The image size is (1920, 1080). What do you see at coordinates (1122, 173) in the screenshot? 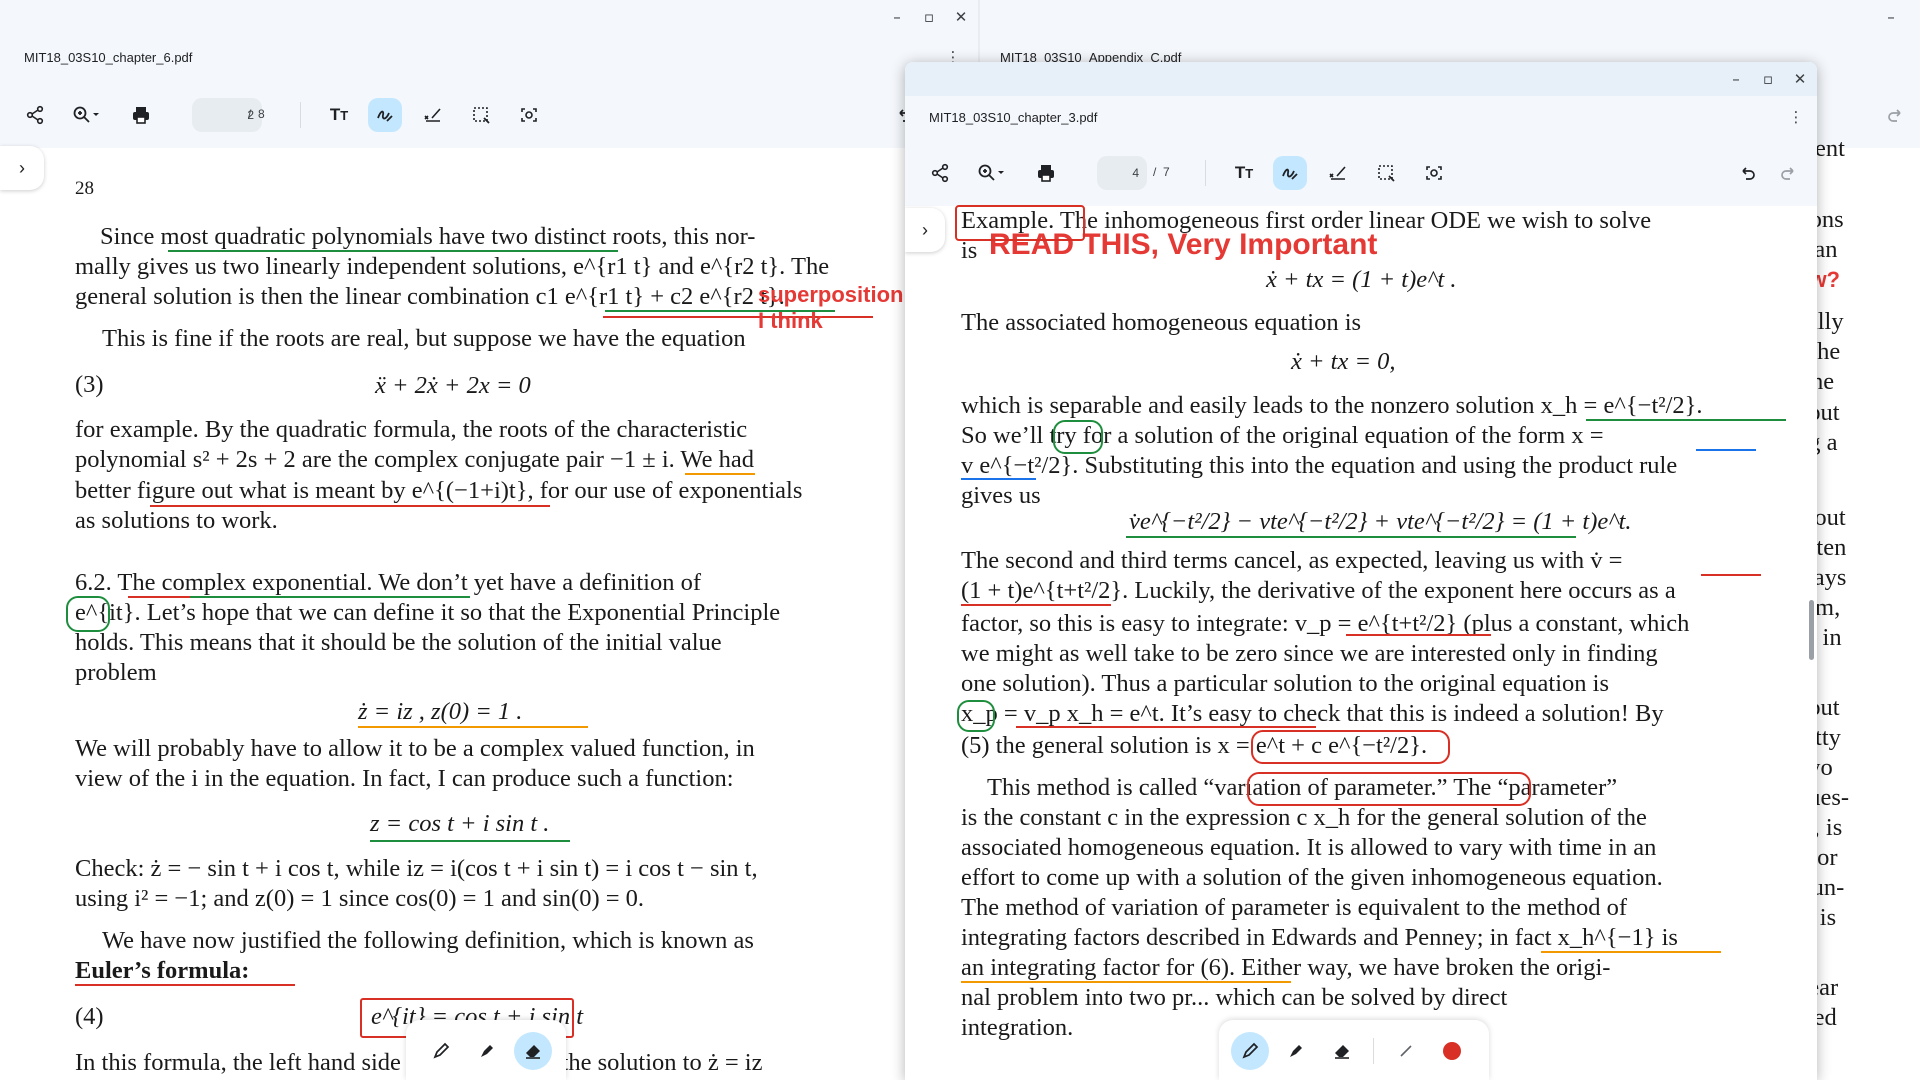
I see `page-number-input: 4` at bounding box center [1122, 173].